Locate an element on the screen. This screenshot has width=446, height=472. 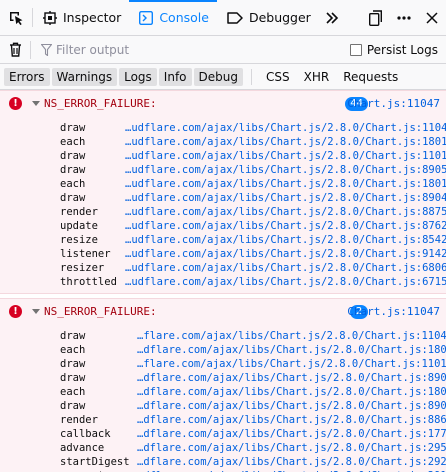
filter-errors-button: Errors is located at coordinates (27, 76).